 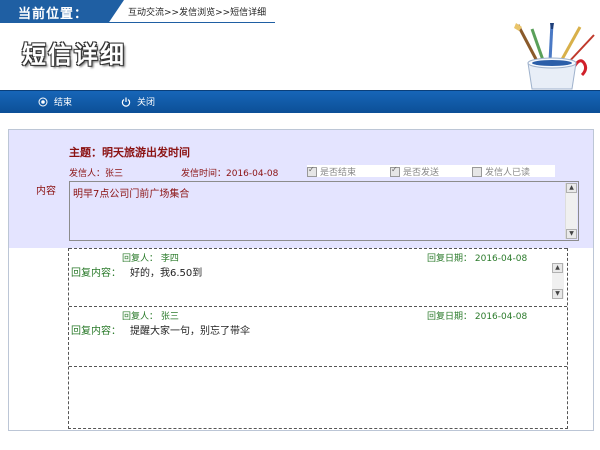 I want to click on send-time: 发信时间：2016-04-08, so click(x=230, y=174).